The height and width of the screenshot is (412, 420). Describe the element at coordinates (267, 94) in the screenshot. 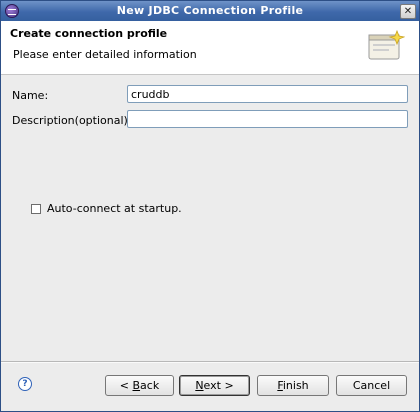

I see `name-field` at that location.